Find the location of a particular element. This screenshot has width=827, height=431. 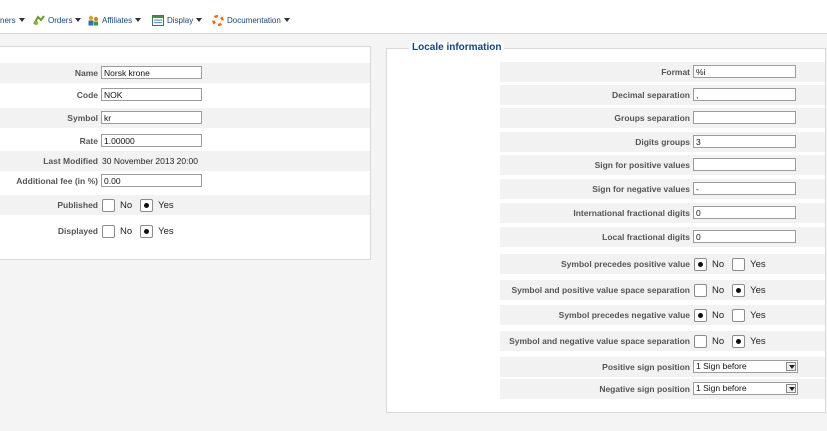

positive-sign-position-select: 1 Sign before is located at coordinates (745, 366).